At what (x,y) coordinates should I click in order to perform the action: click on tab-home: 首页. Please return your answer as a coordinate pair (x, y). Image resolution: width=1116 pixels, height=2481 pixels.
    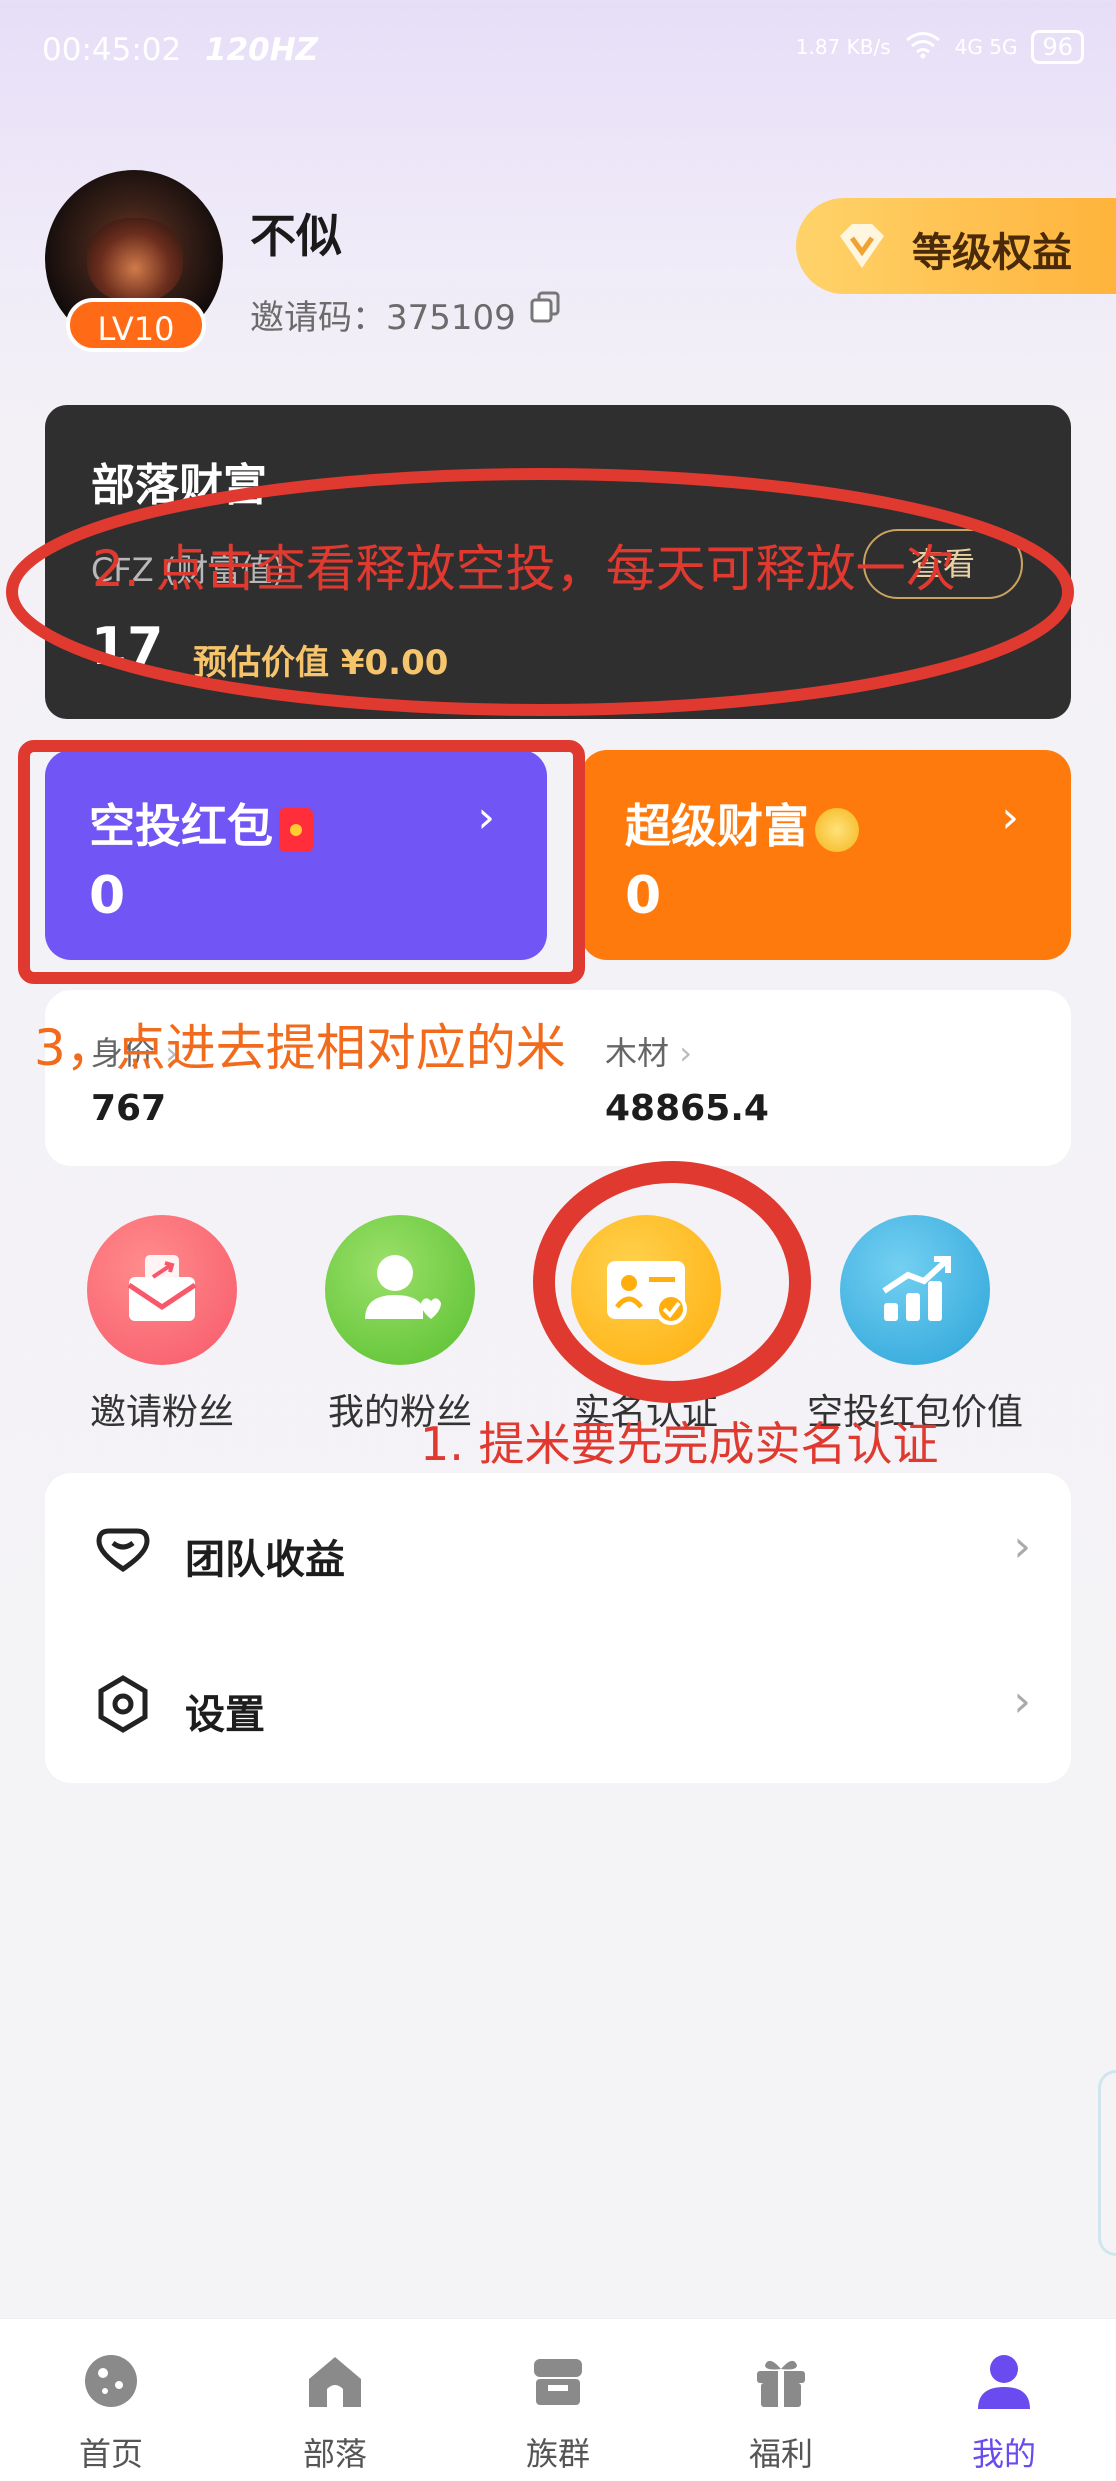
    Looking at the image, I should click on (111, 2412).